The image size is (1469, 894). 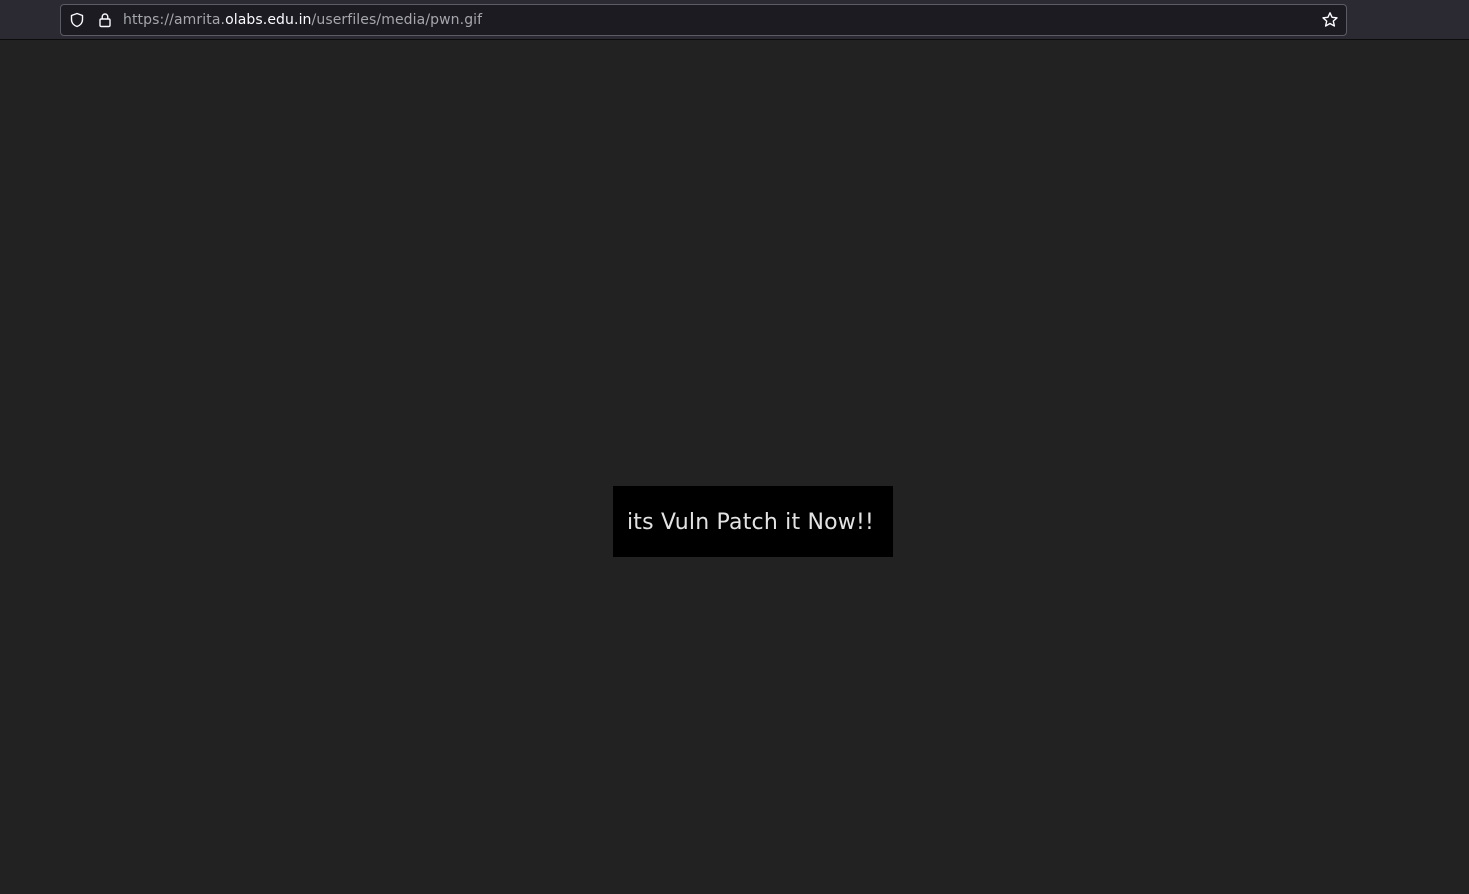 What do you see at coordinates (77, 20) in the screenshot?
I see `tracking-protection-shield-icon` at bounding box center [77, 20].